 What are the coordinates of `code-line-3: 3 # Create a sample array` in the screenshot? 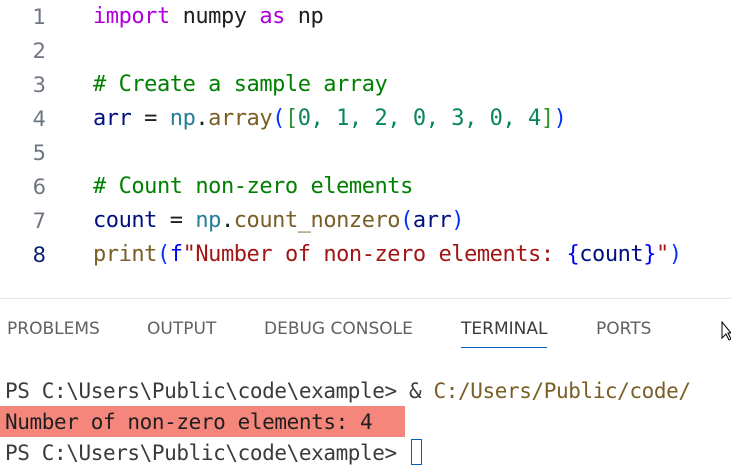 It's located at (365, 85).